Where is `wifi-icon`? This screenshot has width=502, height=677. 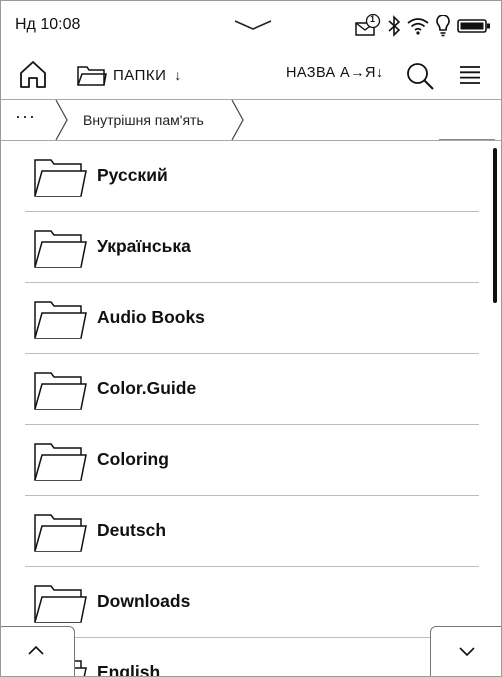
wifi-icon is located at coordinates (418, 26).